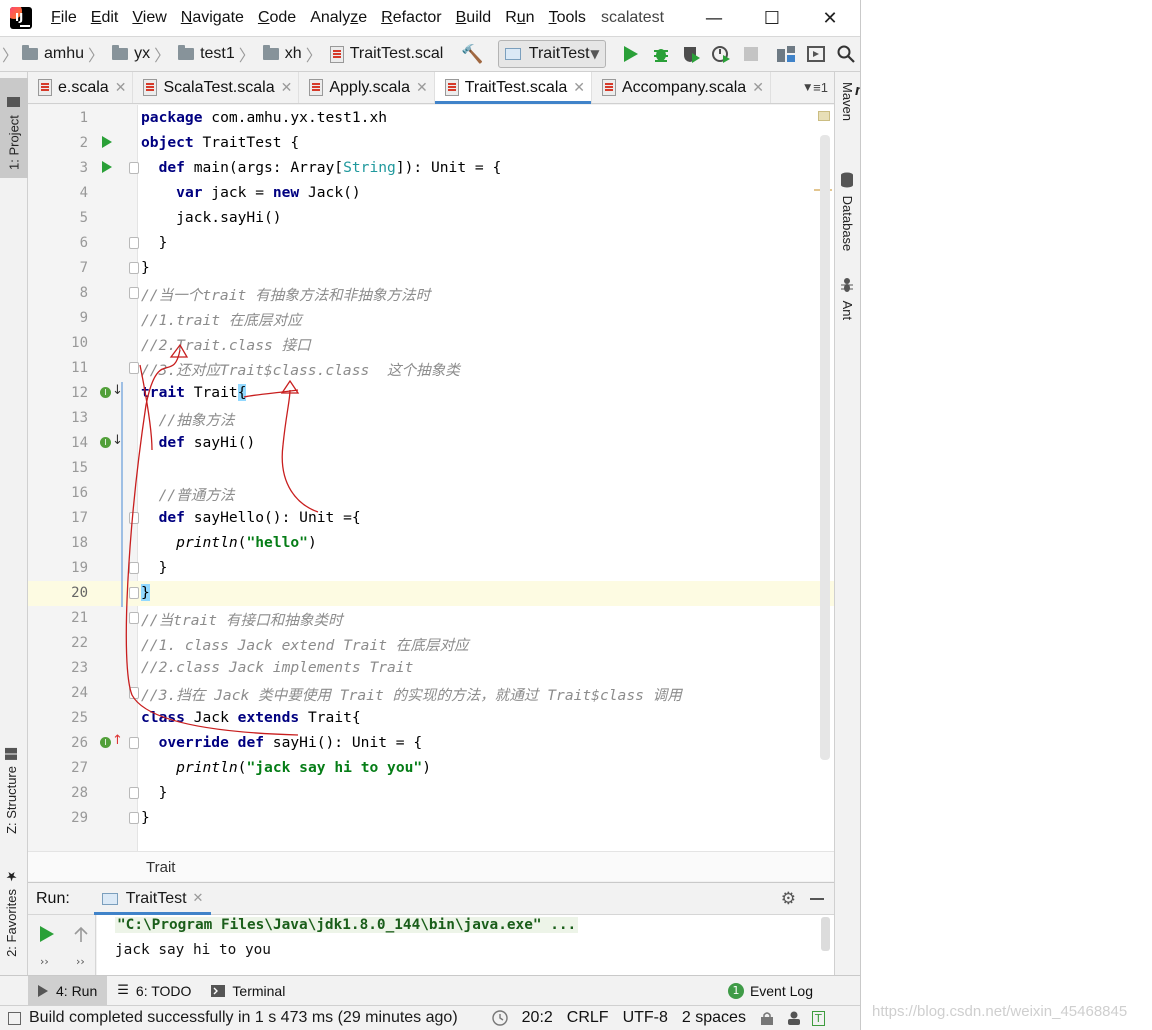 The height and width of the screenshot is (1030, 1152). Describe the element at coordinates (824, 116) in the screenshot. I see `inspection-status-marker` at that location.